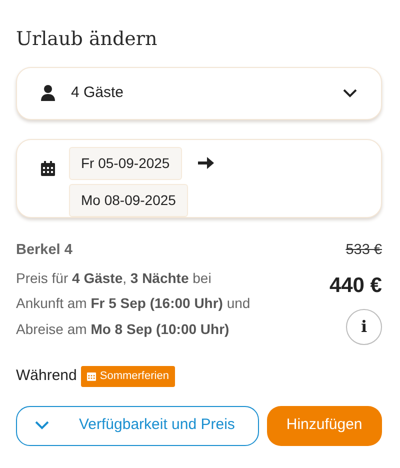  Describe the element at coordinates (45, 250) in the screenshot. I see `accommodation-name: Berkel 4` at that location.